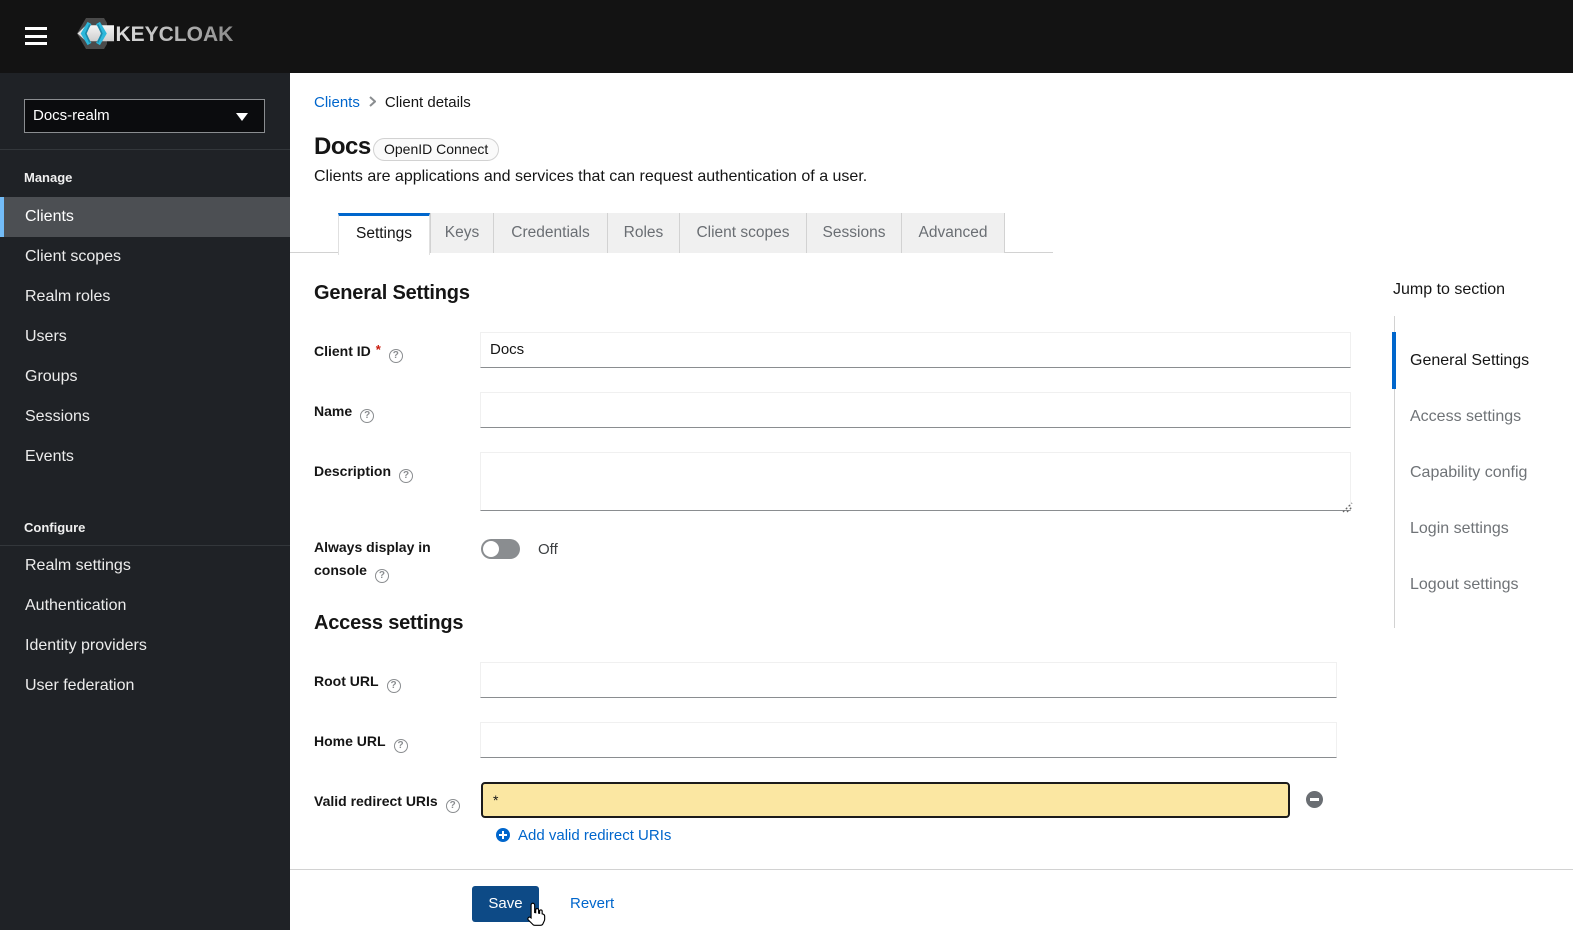  Describe the element at coordinates (175, 34) in the screenshot. I see `svg-text: KEYCLOAK` at that location.